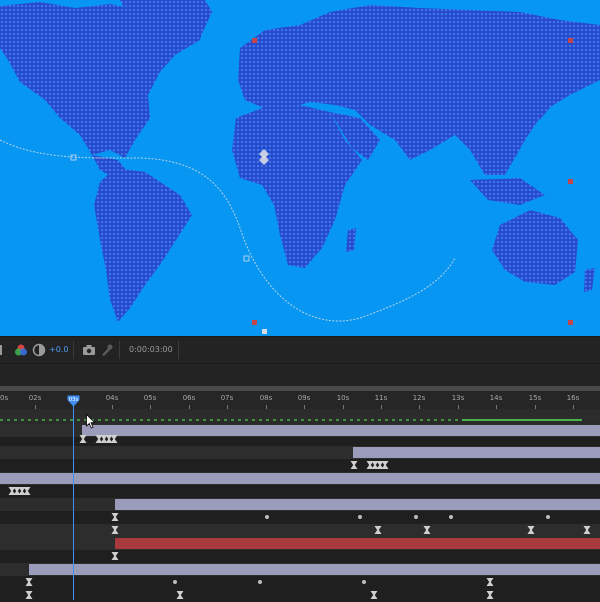 The height and width of the screenshot is (602, 600). What do you see at coordinates (21, 350) in the screenshot?
I see `color-channels-icon` at bounding box center [21, 350].